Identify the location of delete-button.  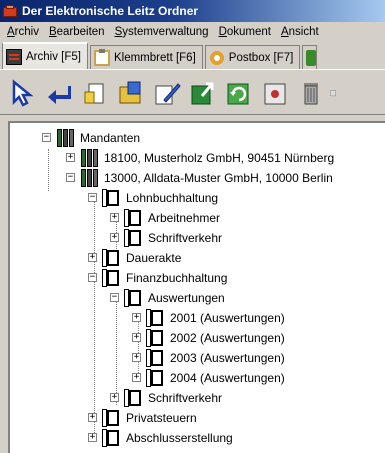
(311, 93).